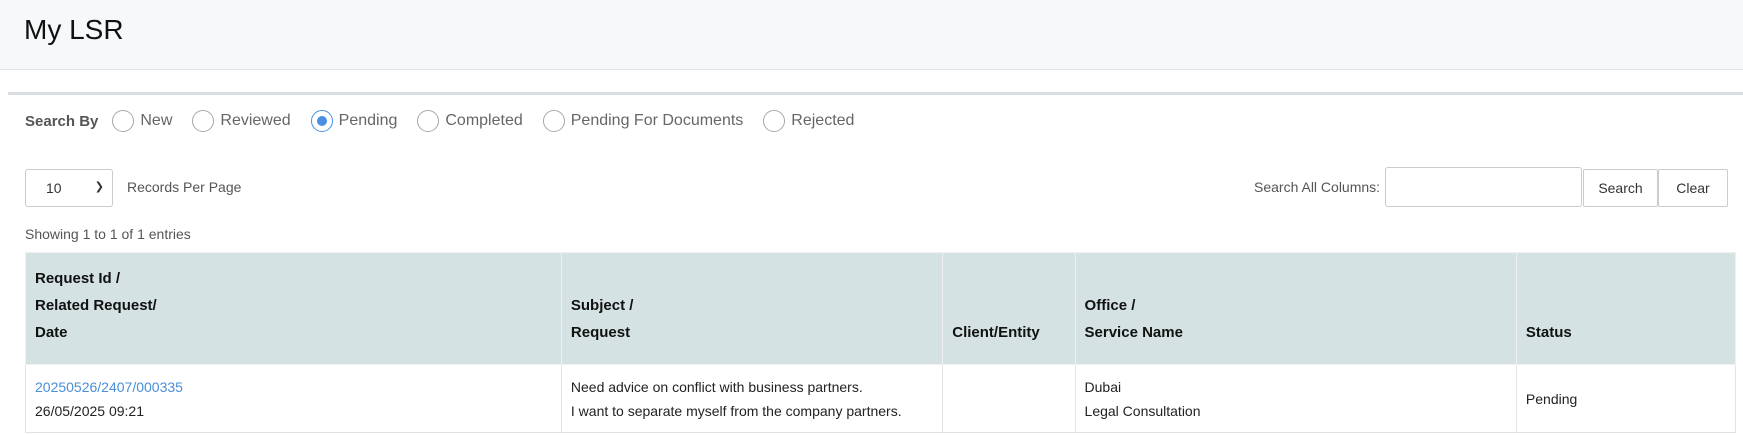  I want to click on radio-rejected: Rejected, so click(808, 121).